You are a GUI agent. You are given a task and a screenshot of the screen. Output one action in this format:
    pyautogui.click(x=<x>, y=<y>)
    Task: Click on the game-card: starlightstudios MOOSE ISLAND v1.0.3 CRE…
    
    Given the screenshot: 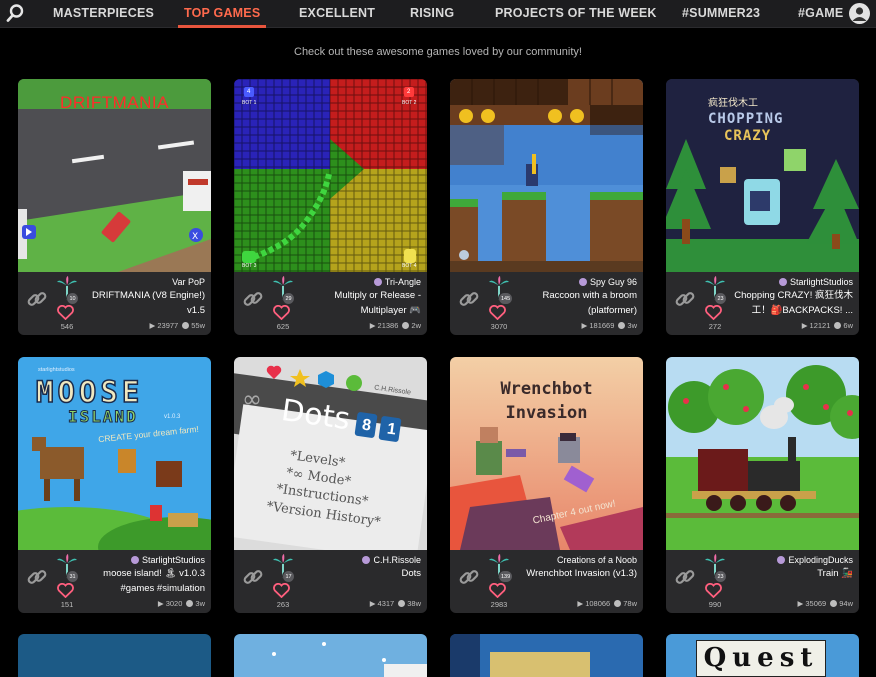 What is the action you would take?
    pyautogui.click(x=114, y=485)
    